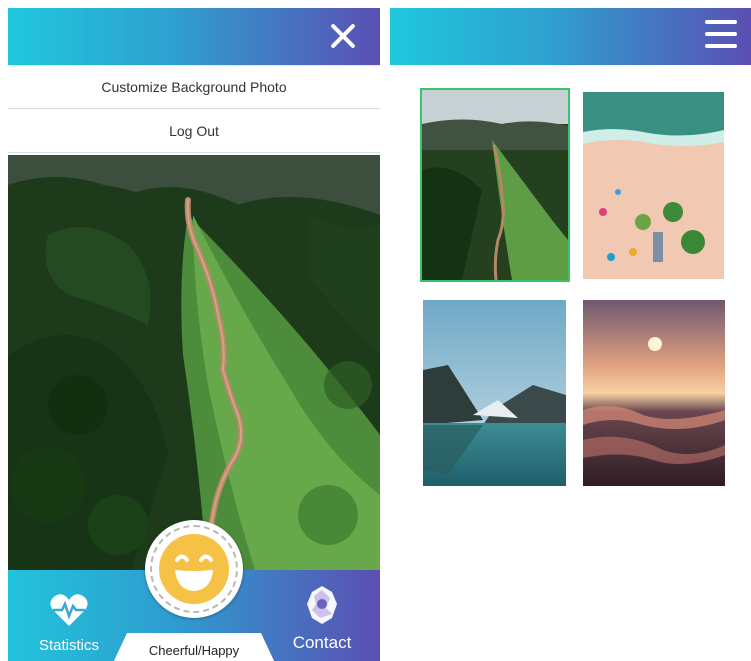 This screenshot has width=751, height=661. I want to click on contact-button: Contact, so click(322, 618).